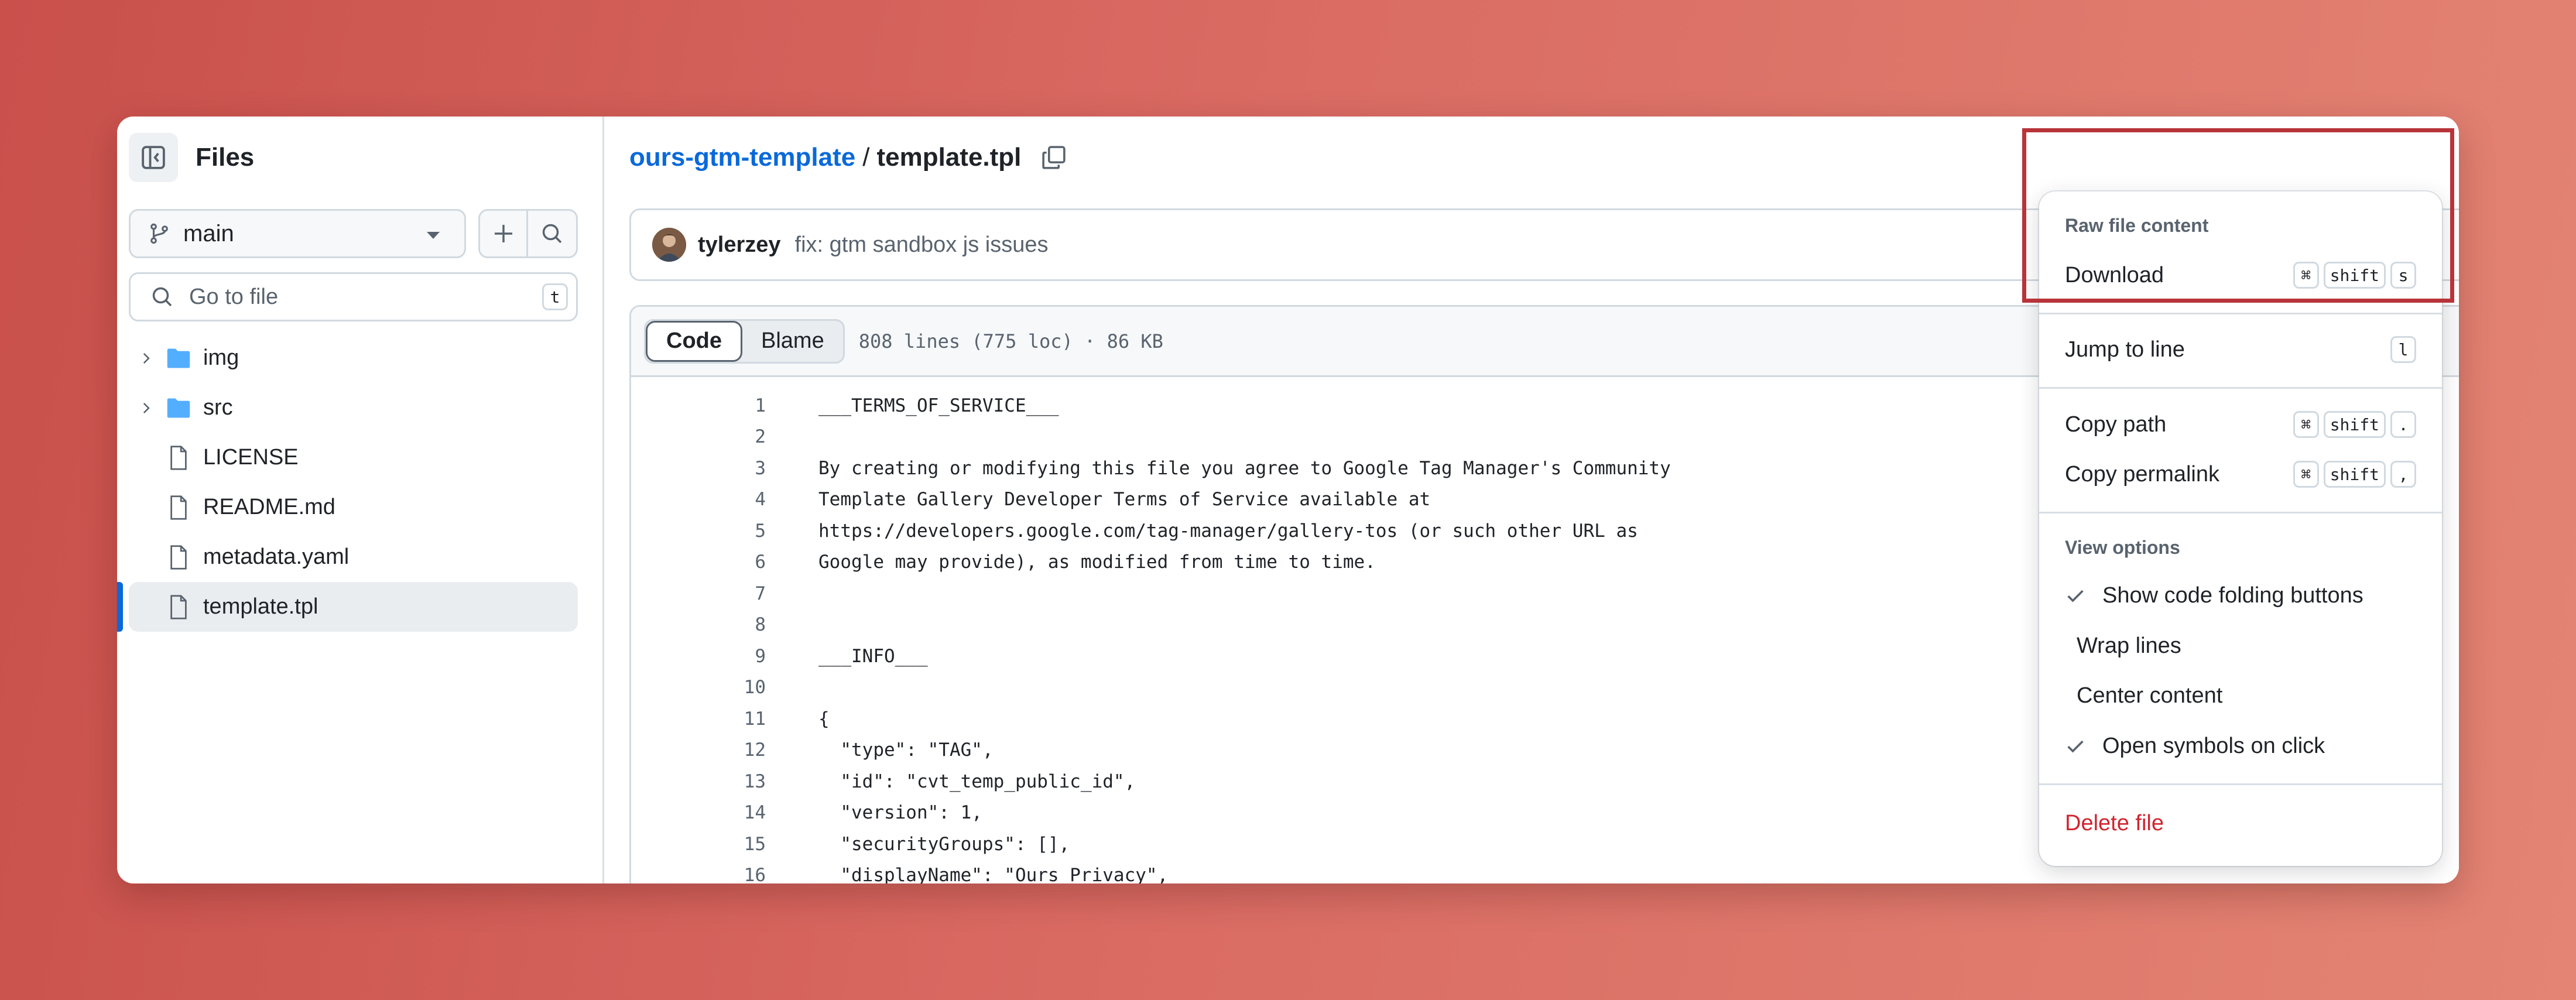  What do you see at coordinates (251, 457) in the screenshot?
I see `tree-item-label: LICENSE` at bounding box center [251, 457].